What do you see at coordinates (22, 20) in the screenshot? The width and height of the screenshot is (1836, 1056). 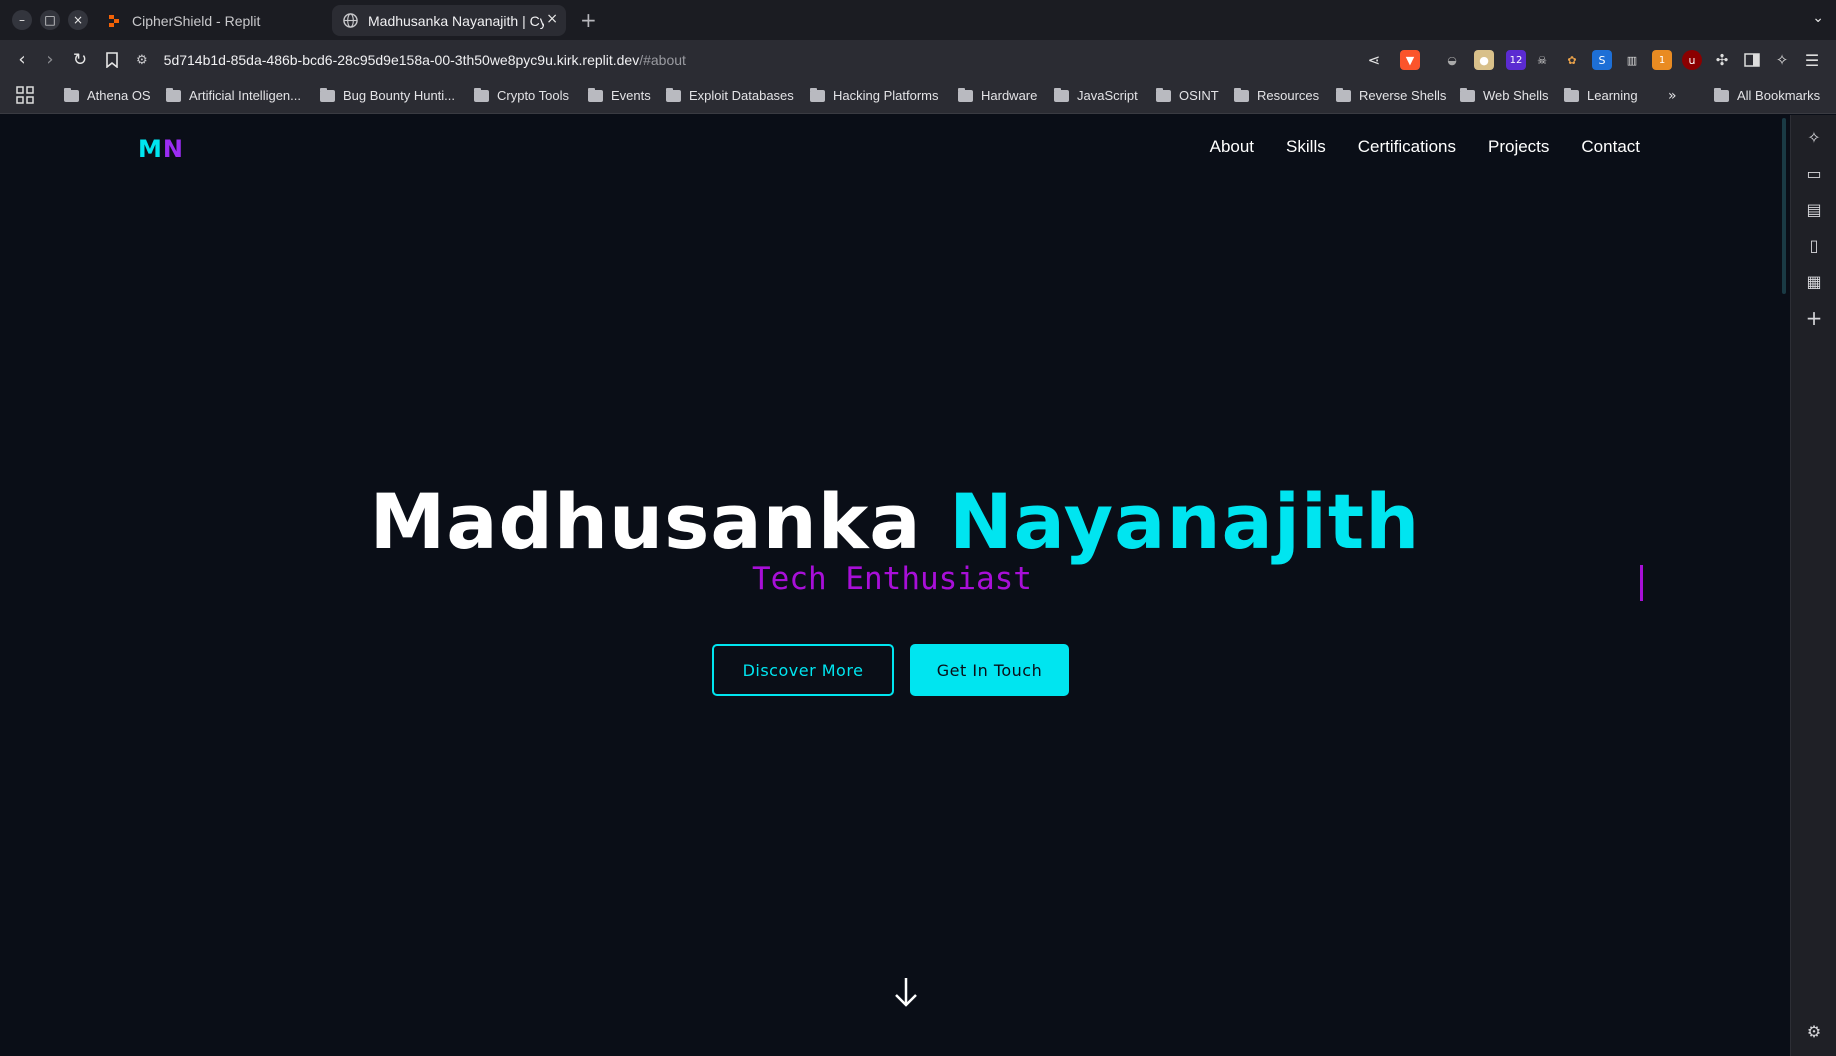 I see `minimize-icon: –` at bounding box center [22, 20].